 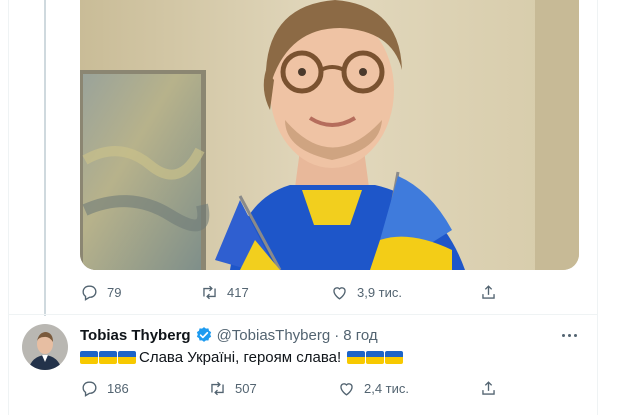 I want to click on ukraine-flags-trailing, so click(x=375, y=357).